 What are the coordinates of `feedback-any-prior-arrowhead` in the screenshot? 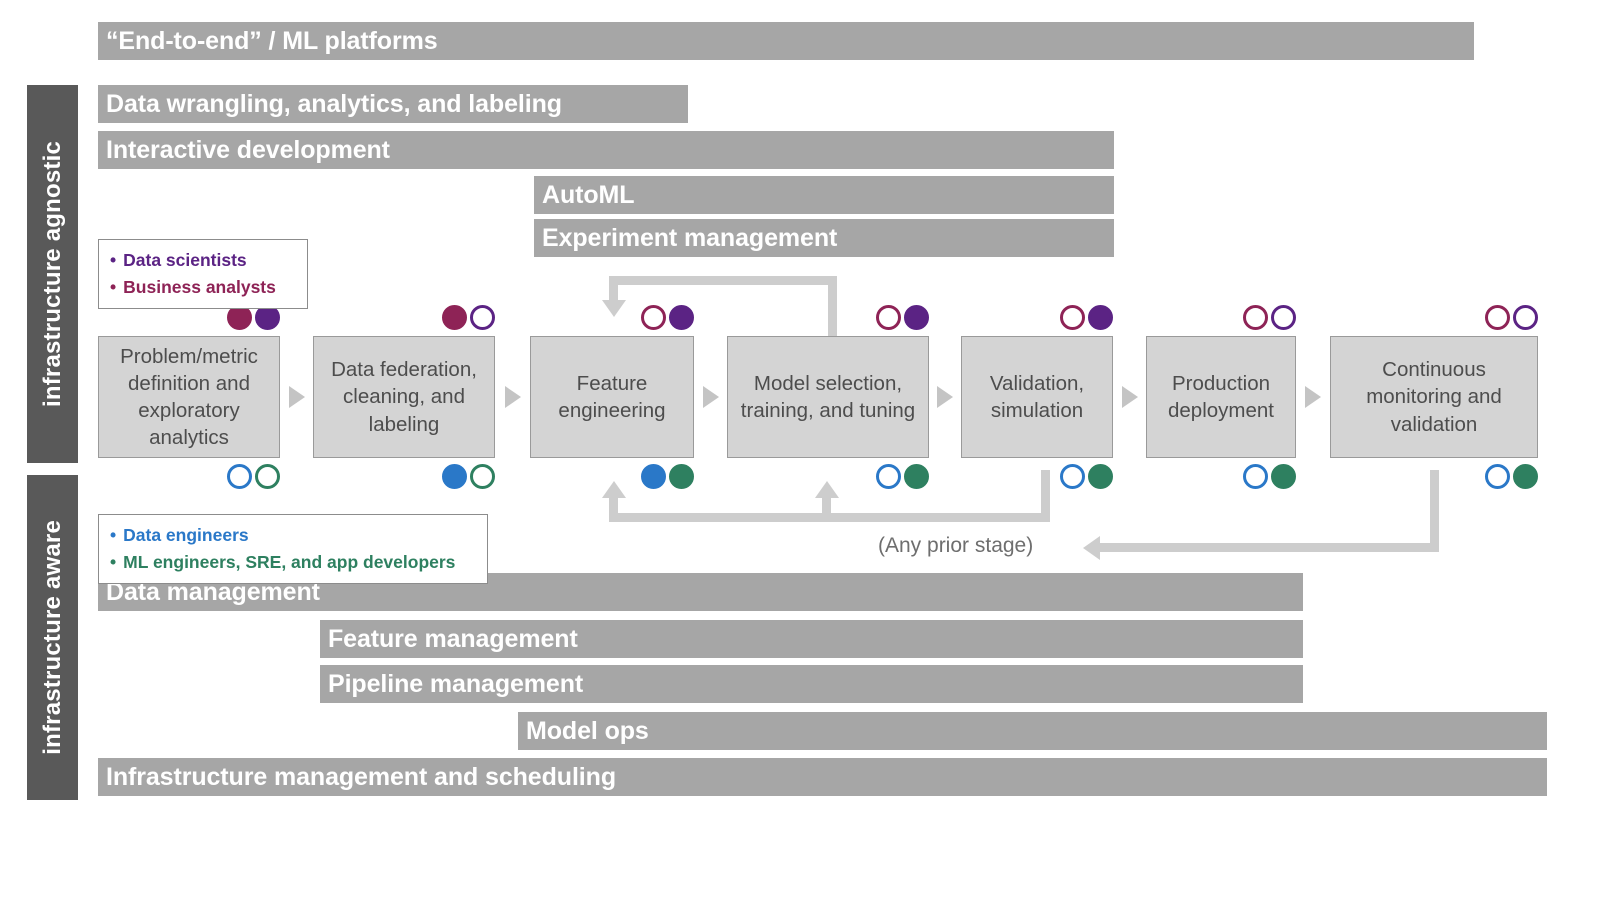 It's located at (1091, 547).